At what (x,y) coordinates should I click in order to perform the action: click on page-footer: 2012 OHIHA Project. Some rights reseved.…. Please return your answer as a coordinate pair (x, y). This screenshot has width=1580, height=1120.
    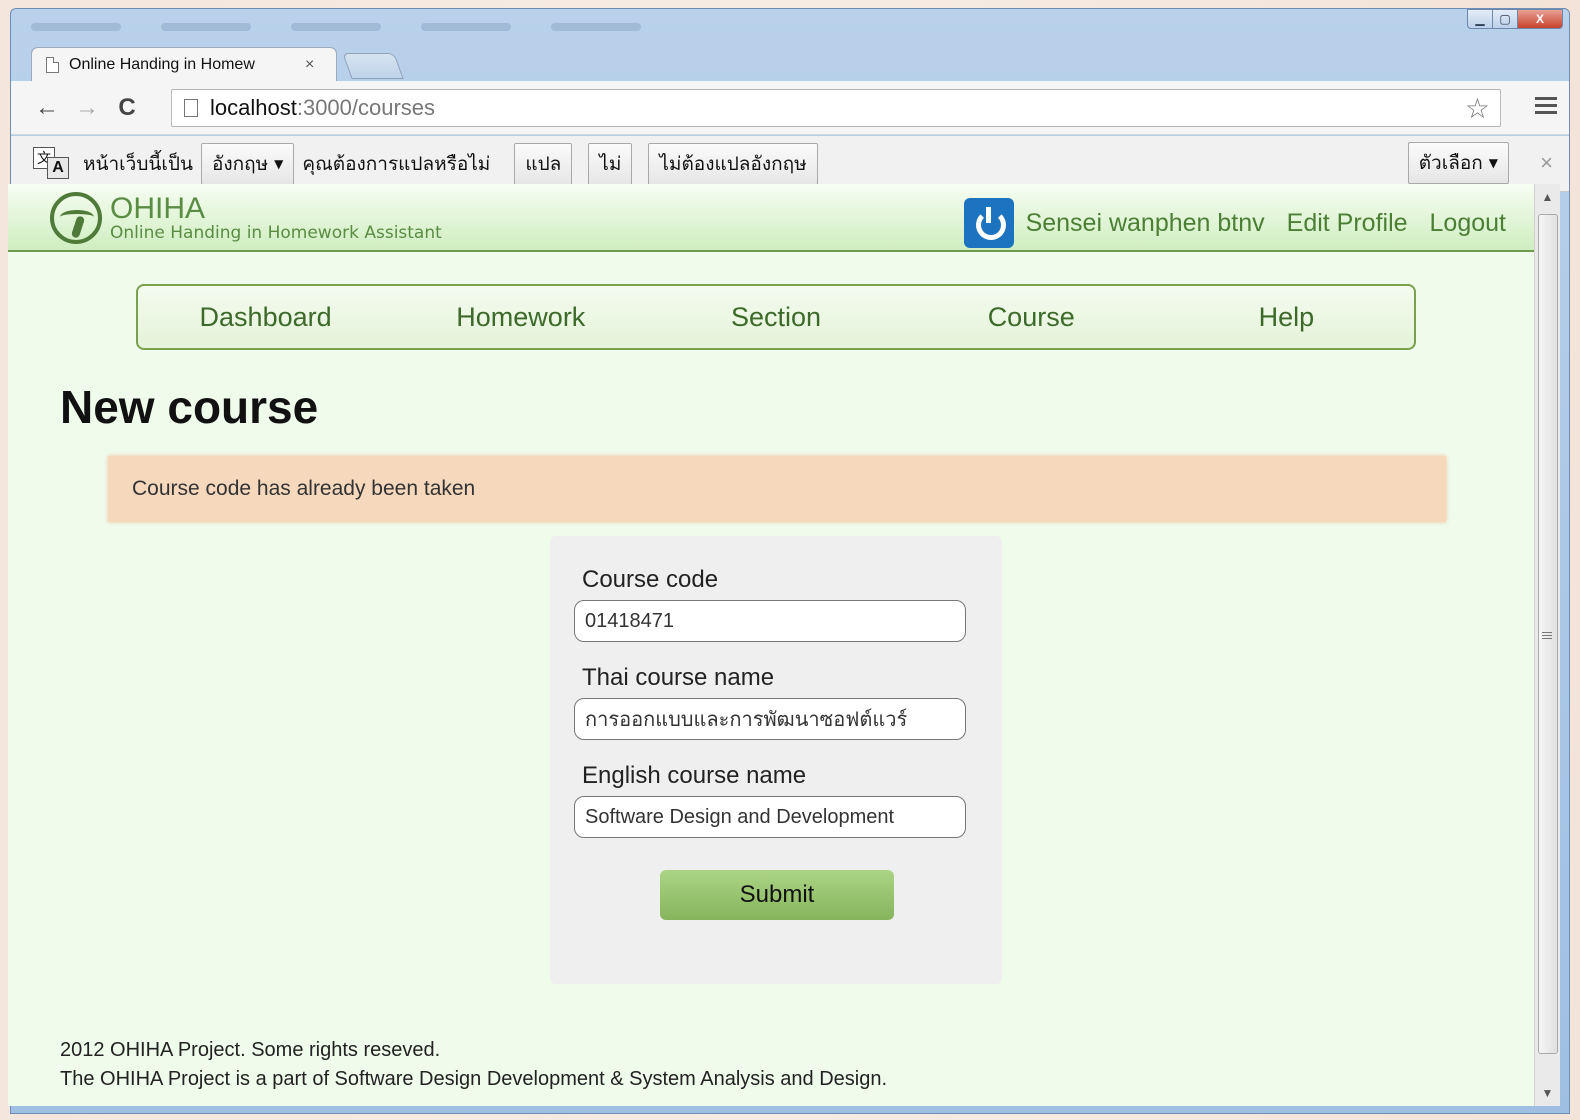
    Looking at the image, I should click on (473, 1065).